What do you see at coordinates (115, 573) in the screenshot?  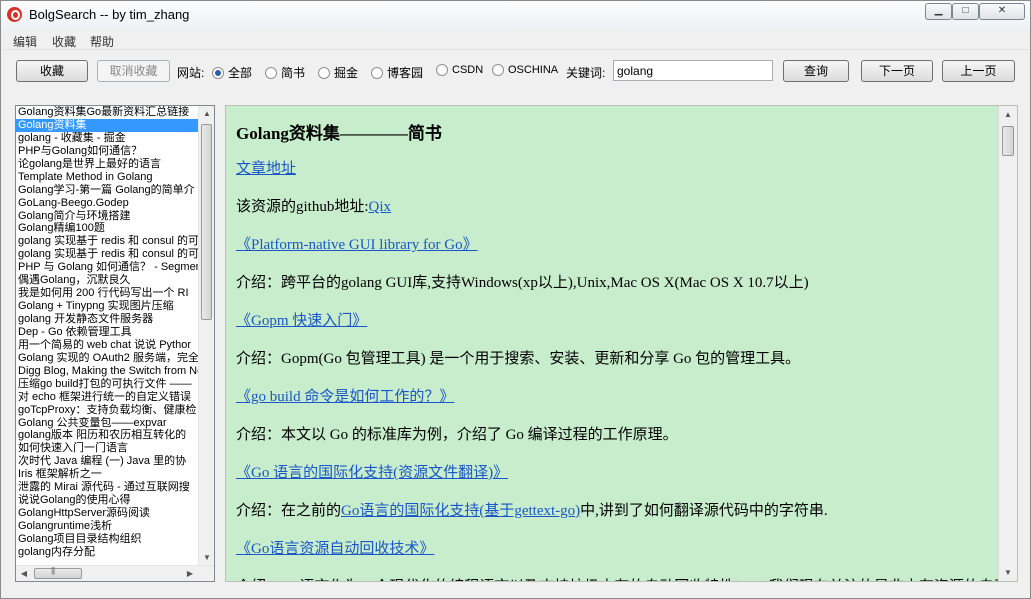 I see `list-horizontal-scrollbar: ◀ ▶` at bounding box center [115, 573].